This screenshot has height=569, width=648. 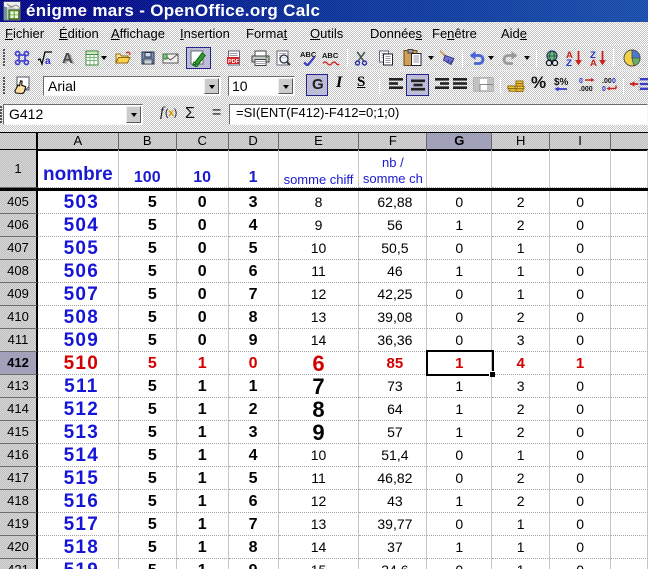 What do you see at coordinates (607, 81) in the screenshot?
I see `svg-text: .00` at bounding box center [607, 81].